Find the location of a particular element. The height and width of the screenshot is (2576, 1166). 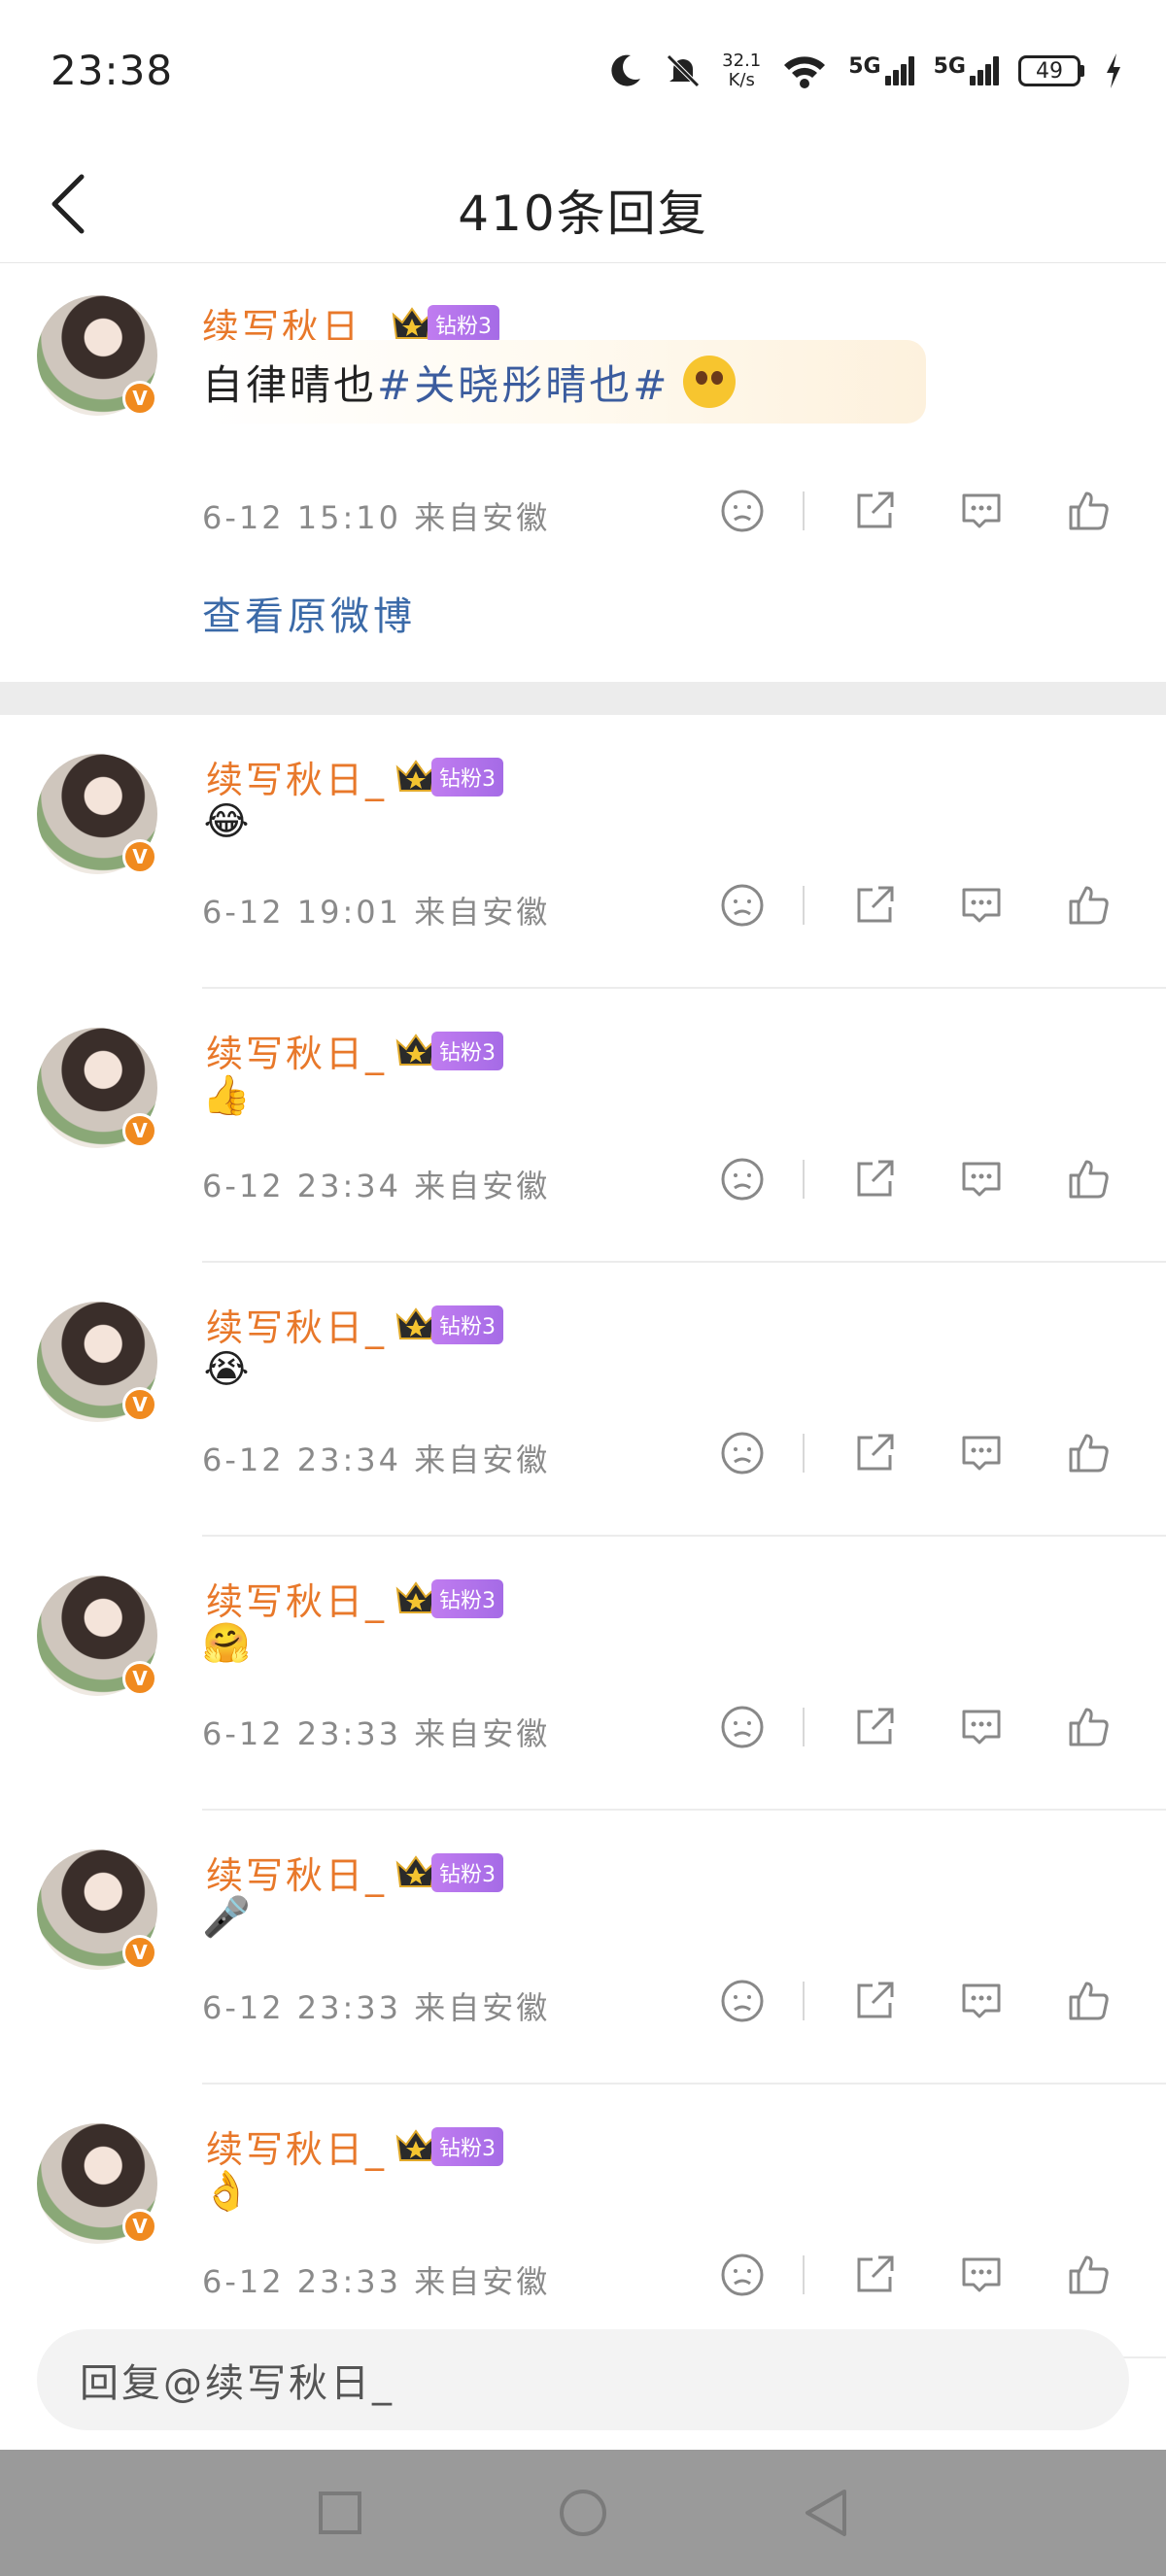

moon-icon is located at coordinates (626, 70).